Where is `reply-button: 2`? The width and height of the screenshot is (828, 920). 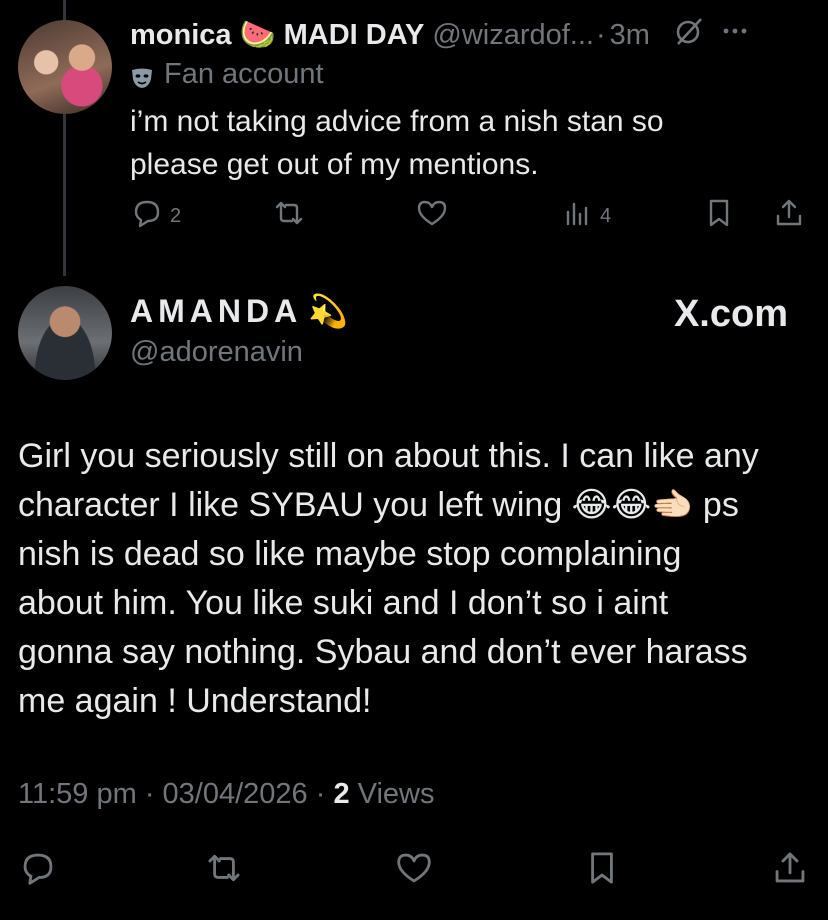 reply-button: 2 is located at coordinates (155, 216).